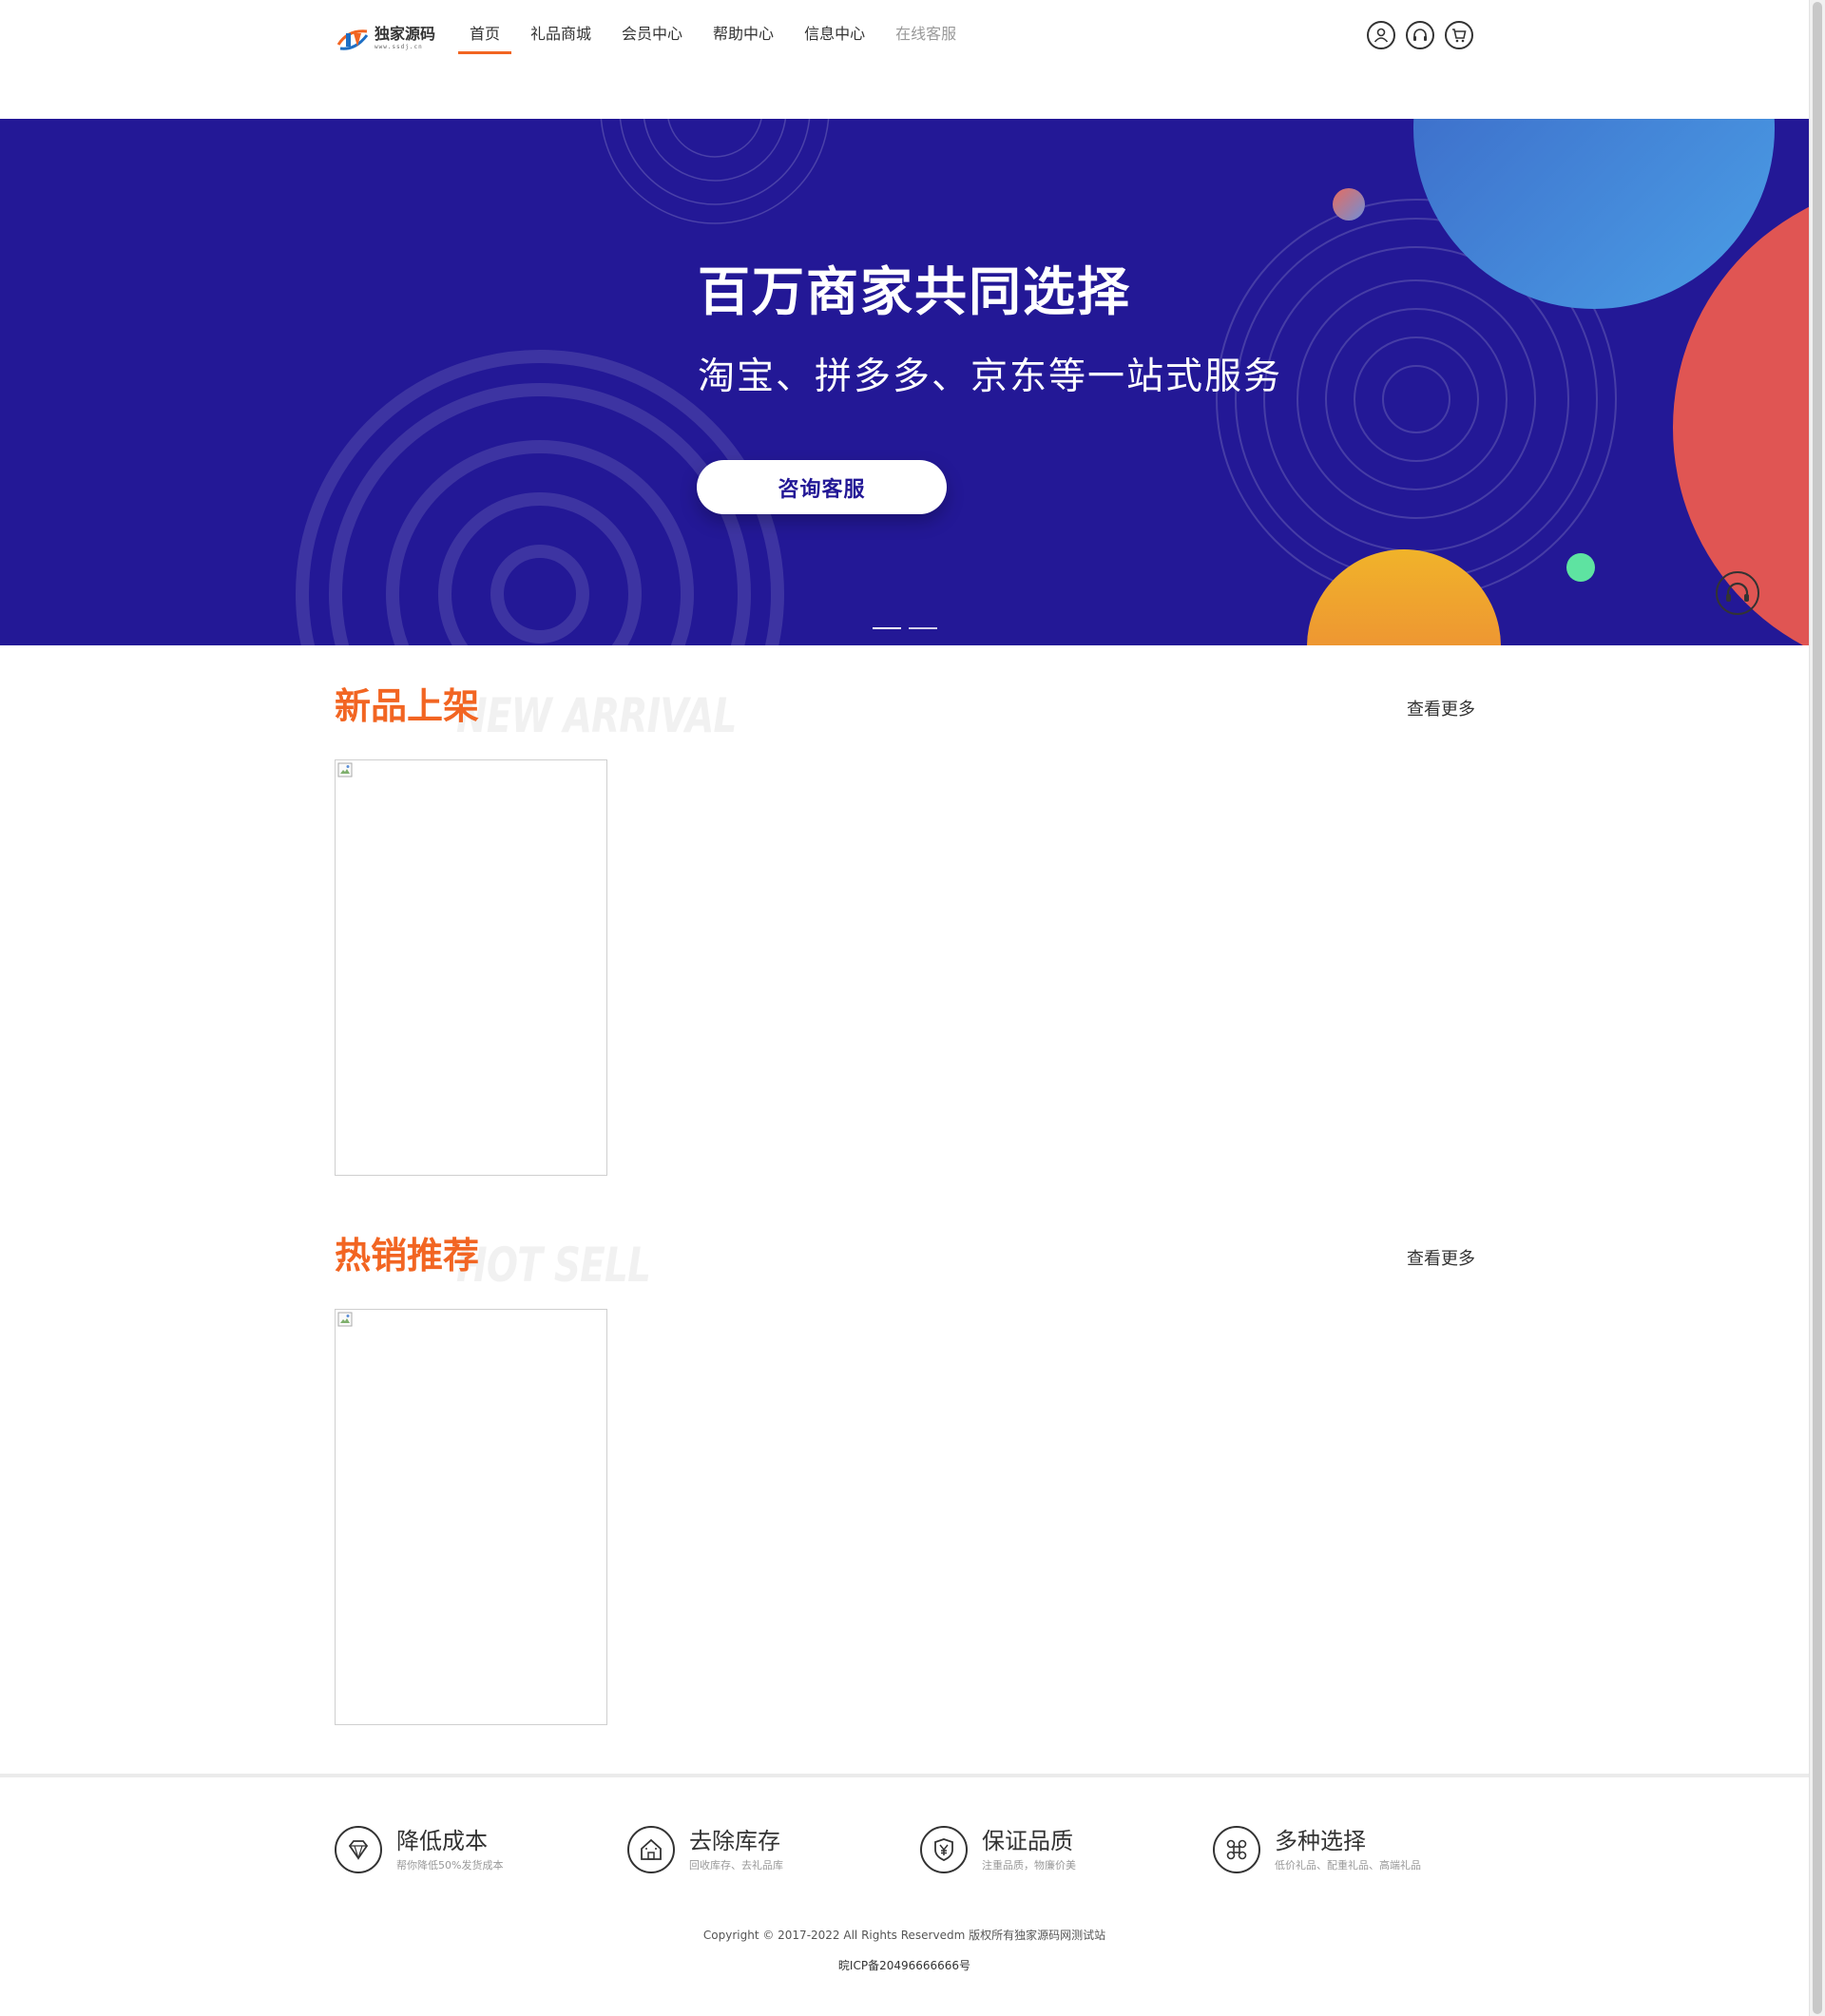 The width and height of the screenshot is (1825, 2016). Describe the element at coordinates (399, 46) in the screenshot. I see `logo-subtext: www.ssdj.cn` at that location.